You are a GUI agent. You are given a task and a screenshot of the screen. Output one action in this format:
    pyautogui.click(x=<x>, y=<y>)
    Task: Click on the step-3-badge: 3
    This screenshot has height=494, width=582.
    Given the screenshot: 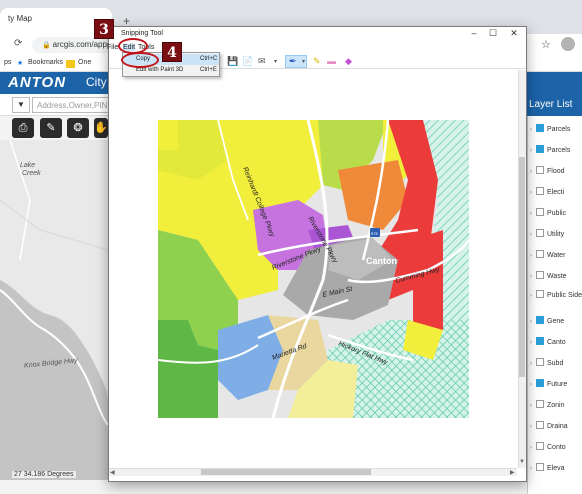 What is the action you would take?
    pyautogui.click(x=104, y=29)
    